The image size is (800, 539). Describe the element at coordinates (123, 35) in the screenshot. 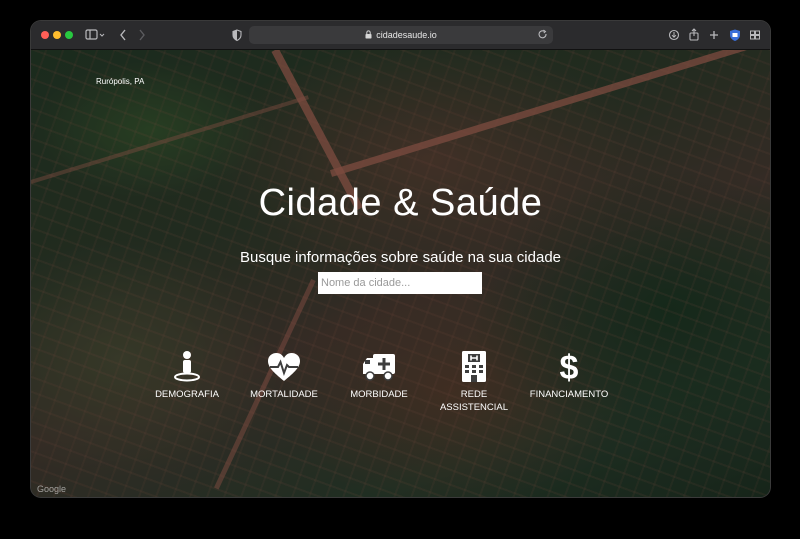

I see `back-icon` at that location.